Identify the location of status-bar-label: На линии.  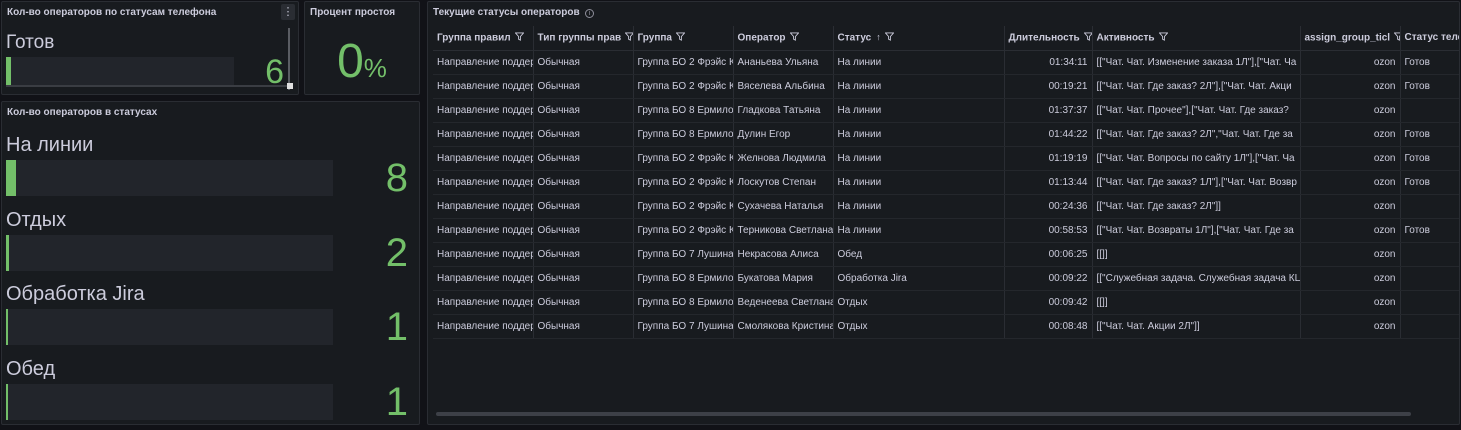
(50, 145).